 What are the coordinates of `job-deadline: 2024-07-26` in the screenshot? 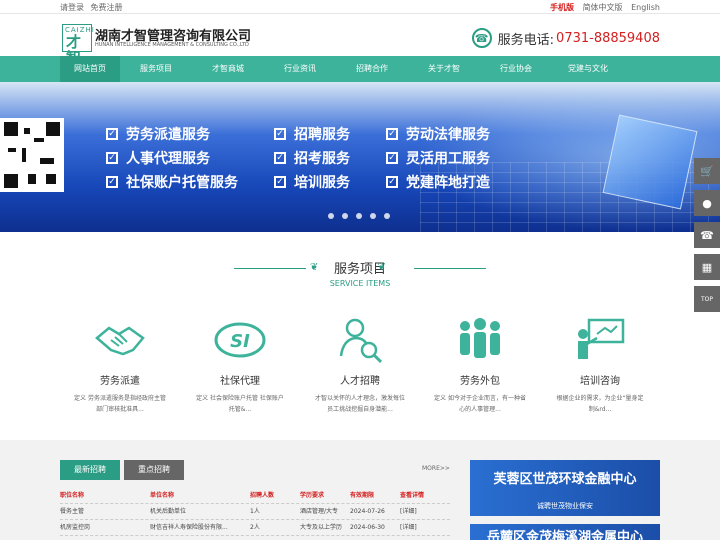 It's located at (367, 511).